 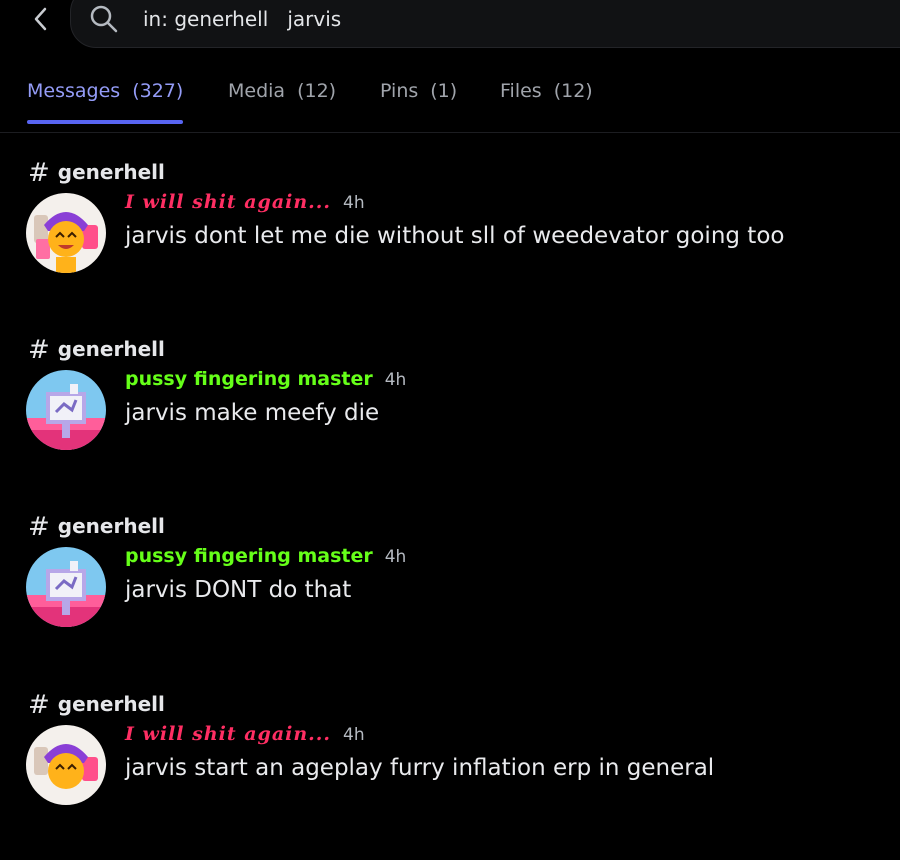 I want to click on tab-pins: Pins (1), so click(x=418, y=103).